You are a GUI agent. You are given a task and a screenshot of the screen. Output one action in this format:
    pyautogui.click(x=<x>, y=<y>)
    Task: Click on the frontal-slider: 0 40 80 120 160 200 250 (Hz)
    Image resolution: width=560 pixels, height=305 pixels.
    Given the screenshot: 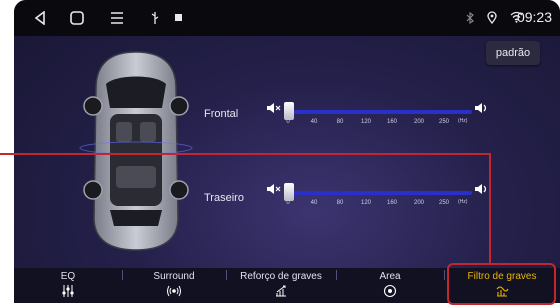 What is the action you would take?
    pyautogui.click(x=382, y=119)
    